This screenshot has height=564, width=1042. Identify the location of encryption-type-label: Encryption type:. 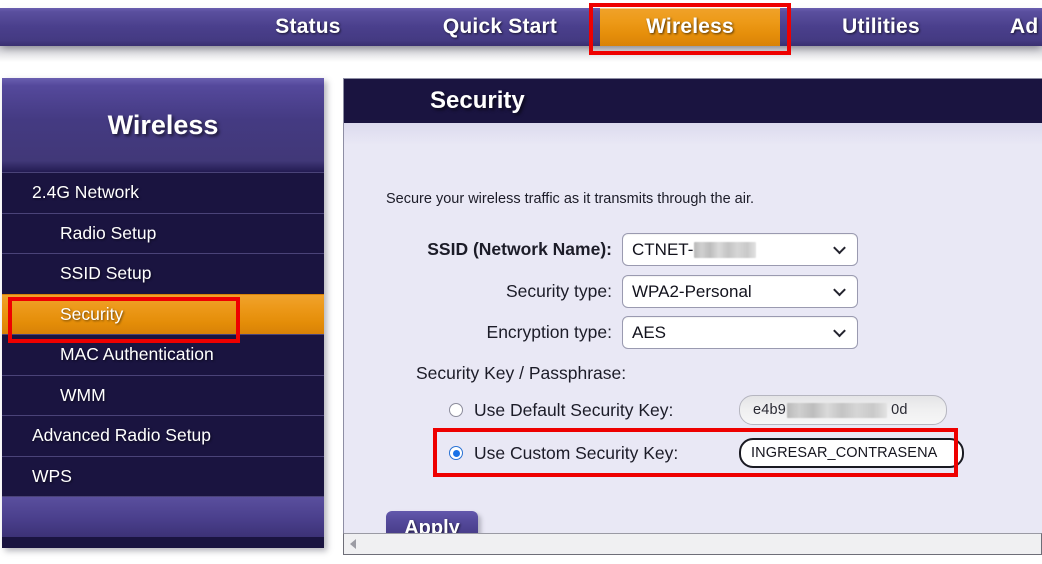
(549, 332).